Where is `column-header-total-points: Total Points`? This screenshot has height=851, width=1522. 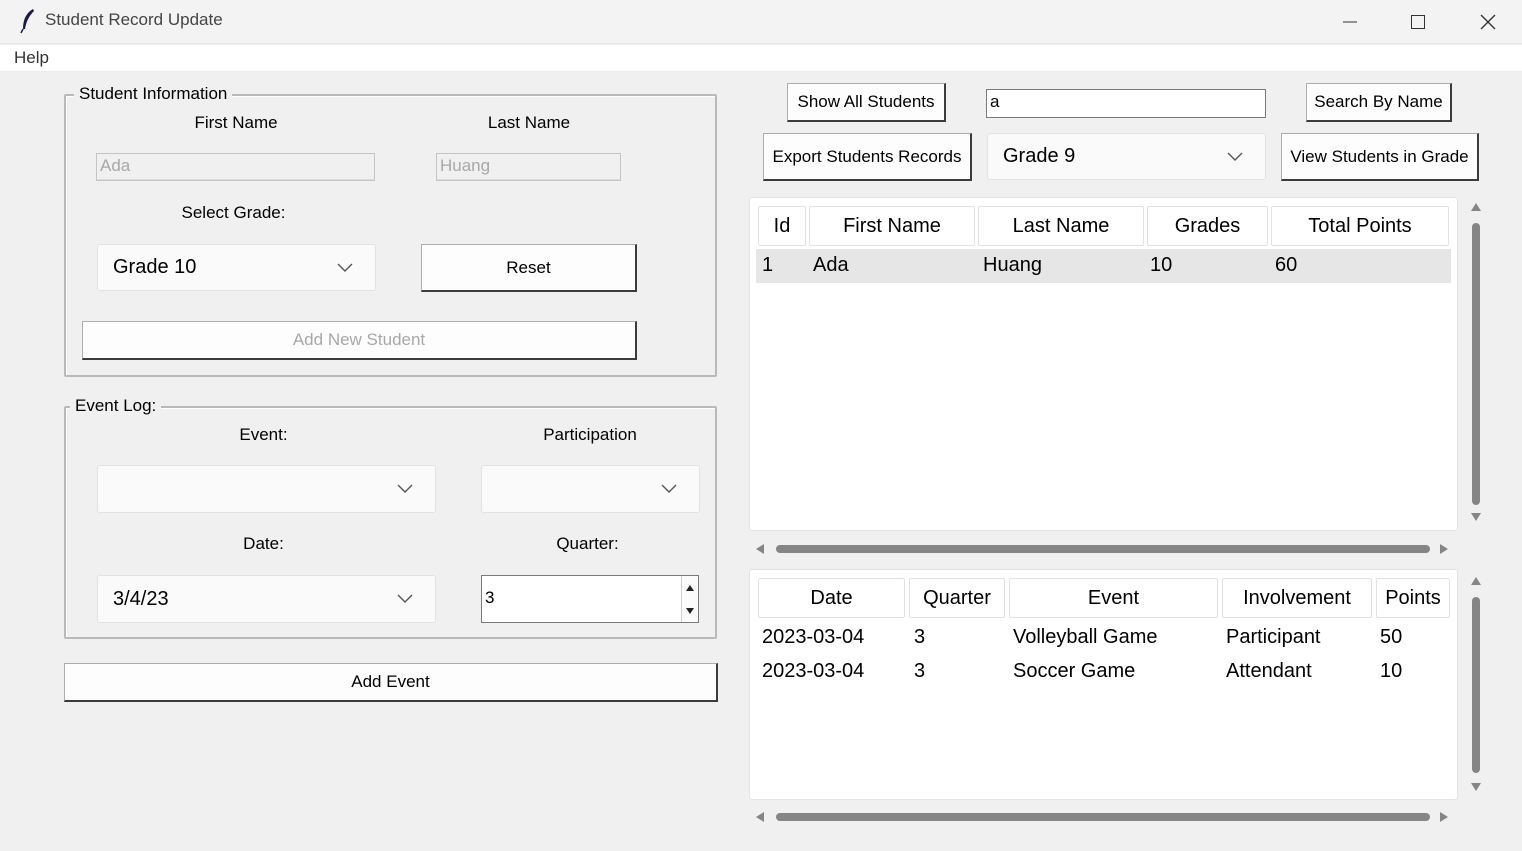 column-header-total-points: Total Points is located at coordinates (1360, 226).